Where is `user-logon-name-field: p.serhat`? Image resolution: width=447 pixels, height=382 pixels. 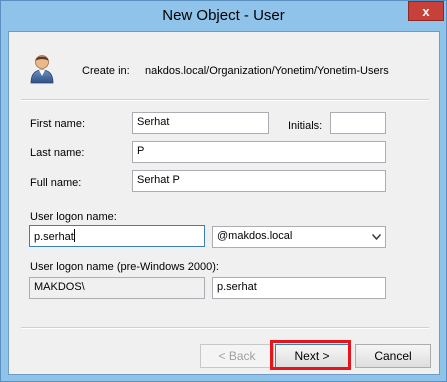 user-logon-name-field: p.serhat is located at coordinates (117, 236).